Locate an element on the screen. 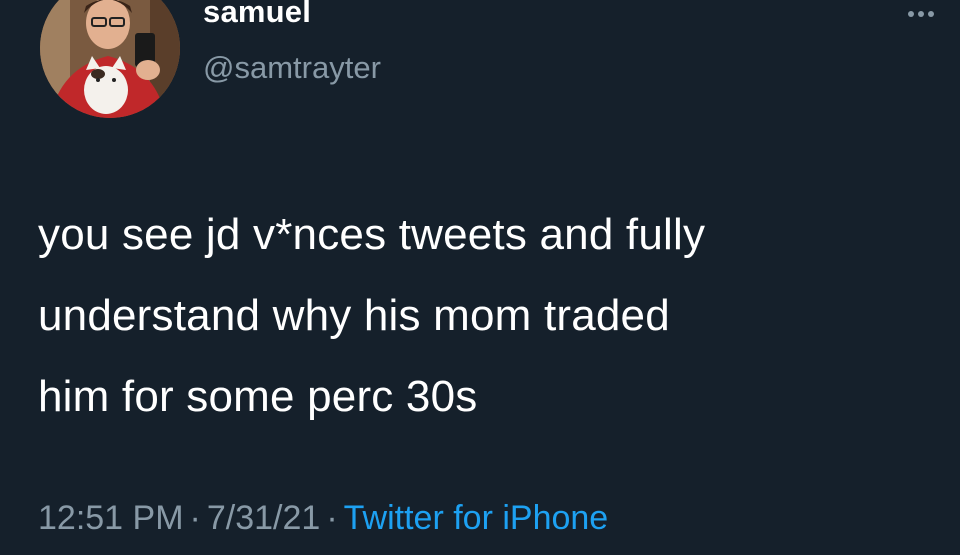 The width and height of the screenshot is (960, 555). tweet-text-line: him for some perc 30s is located at coordinates (258, 396).